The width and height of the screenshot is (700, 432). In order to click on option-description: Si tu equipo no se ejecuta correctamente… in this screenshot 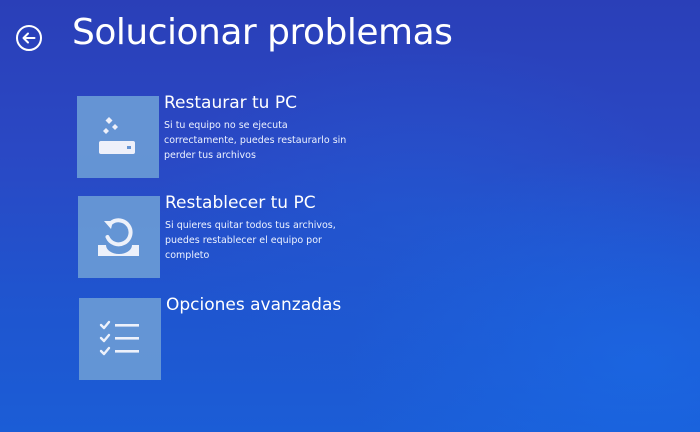, I will do `click(255, 140)`.